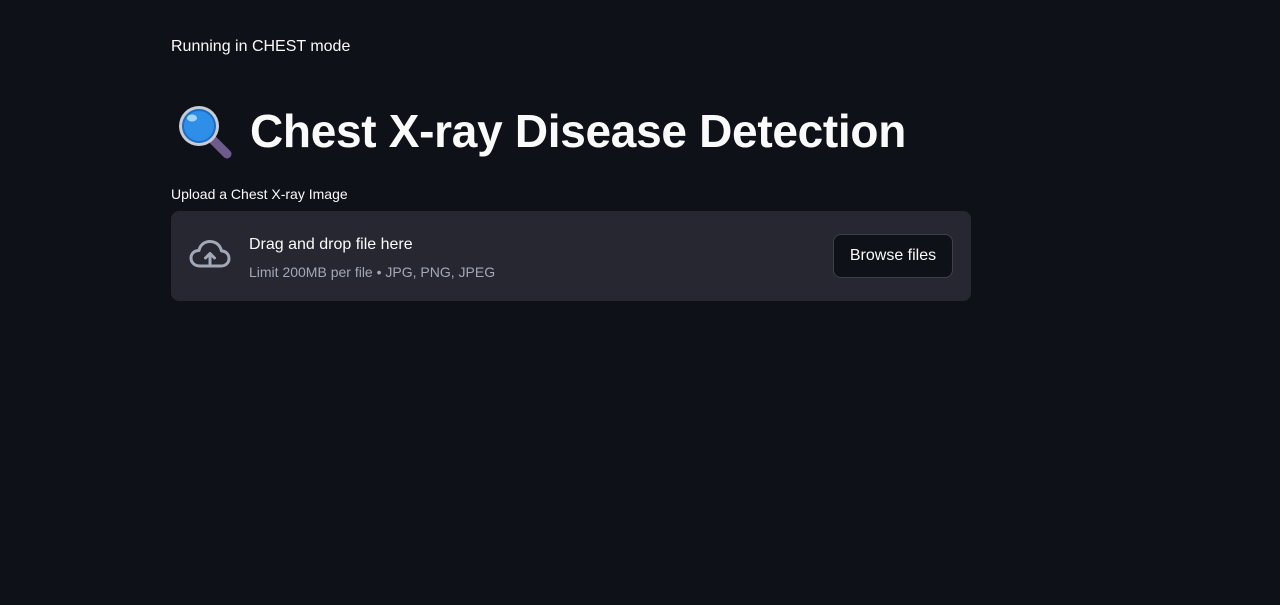 The height and width of the screenshot is (605, 1280). I want to click on browse-files-button: Browse files, so click(893, 256).